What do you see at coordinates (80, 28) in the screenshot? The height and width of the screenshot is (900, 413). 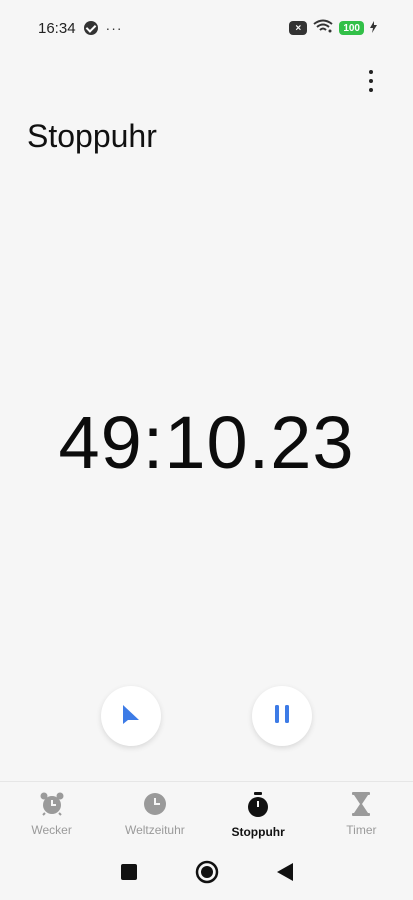 I see `status-left: 16:34 ···` at bounding box center [80, 28].